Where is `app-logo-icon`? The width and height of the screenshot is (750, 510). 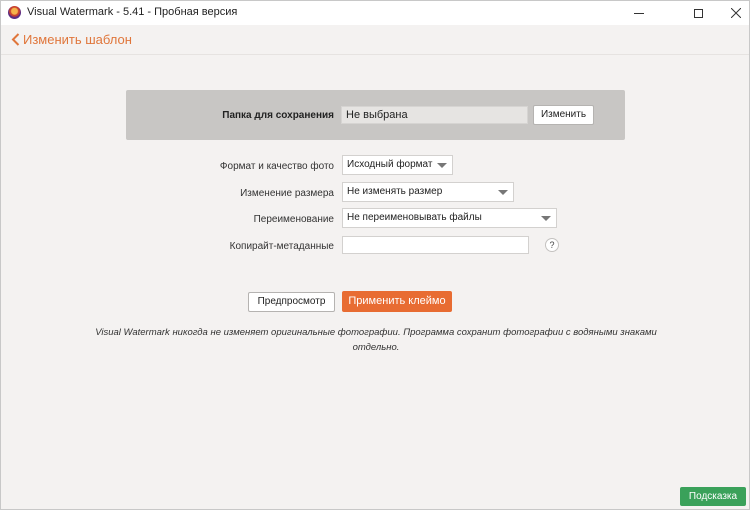 app-logo-icon is located at coordinates (14, 12).